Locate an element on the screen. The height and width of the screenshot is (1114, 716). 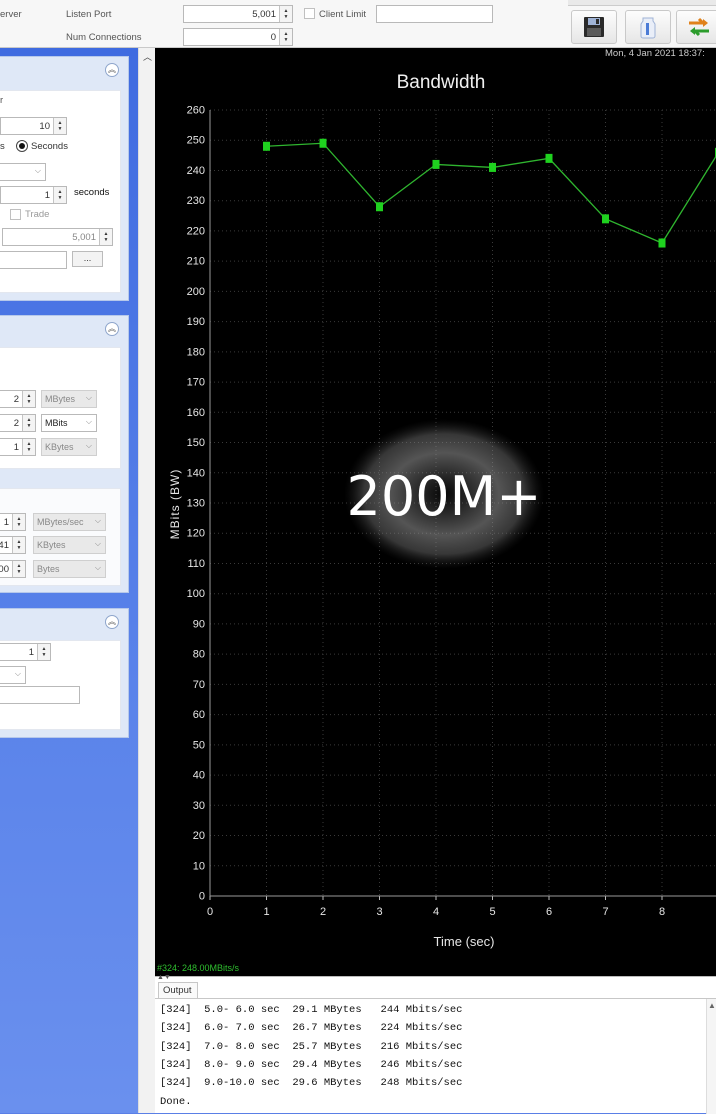
len-spinner: 41 ▲▼ is located at coordinates (13, 545).